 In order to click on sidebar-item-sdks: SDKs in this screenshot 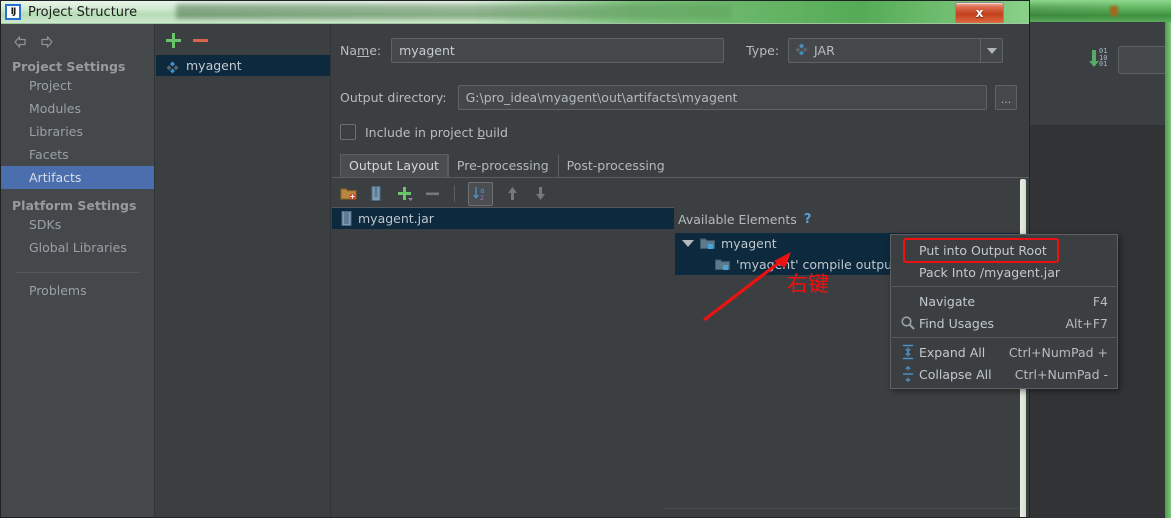, I will do `click(77, 224)`.